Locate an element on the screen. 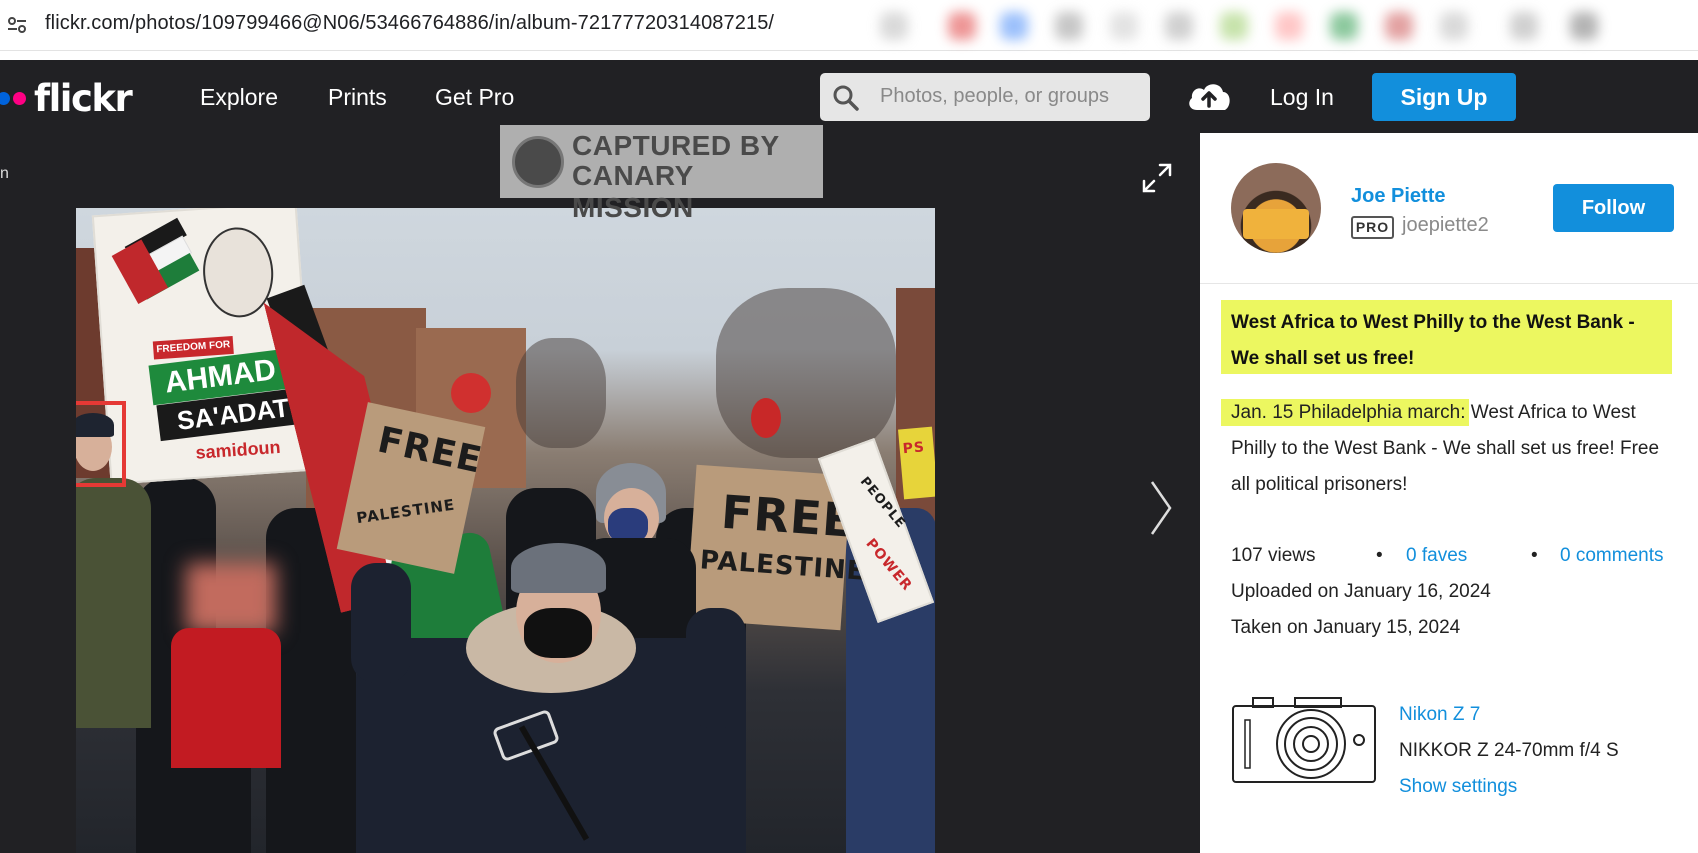 This screenshot has width=1698, height=853. comments-link: 0 comments is located at coordinates (1611, 556).